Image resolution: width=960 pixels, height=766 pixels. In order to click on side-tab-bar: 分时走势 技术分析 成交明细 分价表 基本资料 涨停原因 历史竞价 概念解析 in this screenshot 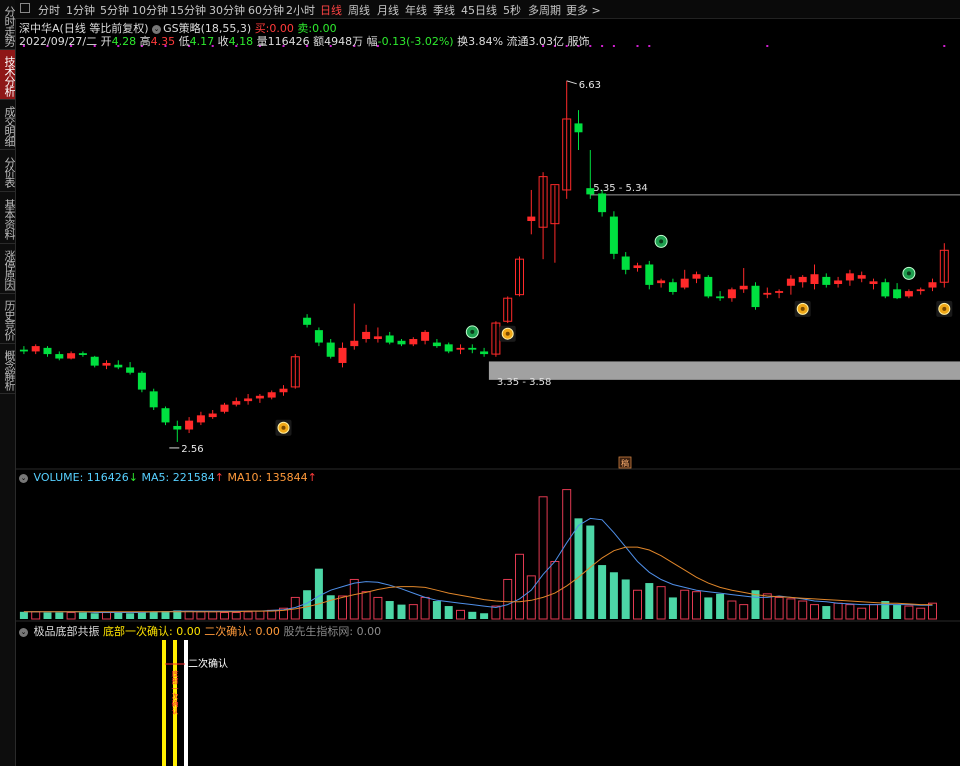, I will do `click(8, 383)`.